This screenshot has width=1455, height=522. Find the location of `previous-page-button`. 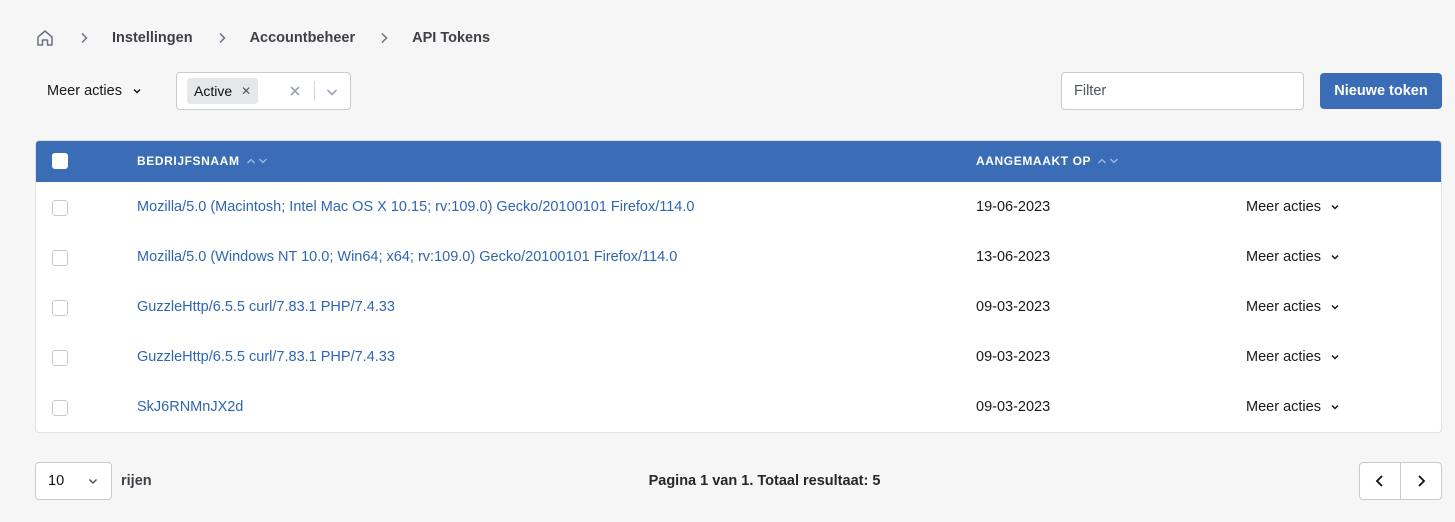

previous-page-button is located at coordinates (1380, 481).